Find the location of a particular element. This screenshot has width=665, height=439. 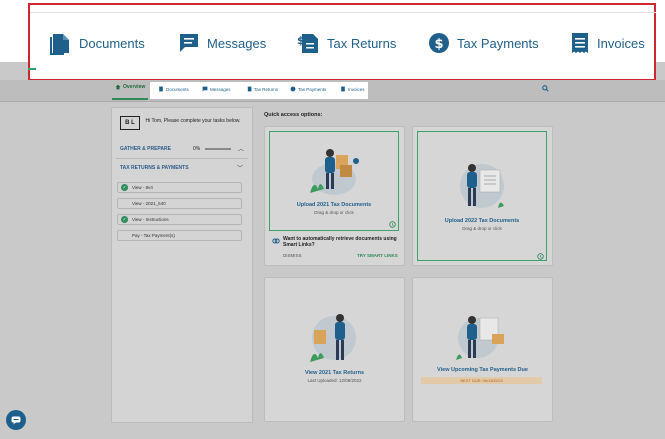

gather-prepare-heading: GATHER & PREPARE is located at coordinates (145, 149).